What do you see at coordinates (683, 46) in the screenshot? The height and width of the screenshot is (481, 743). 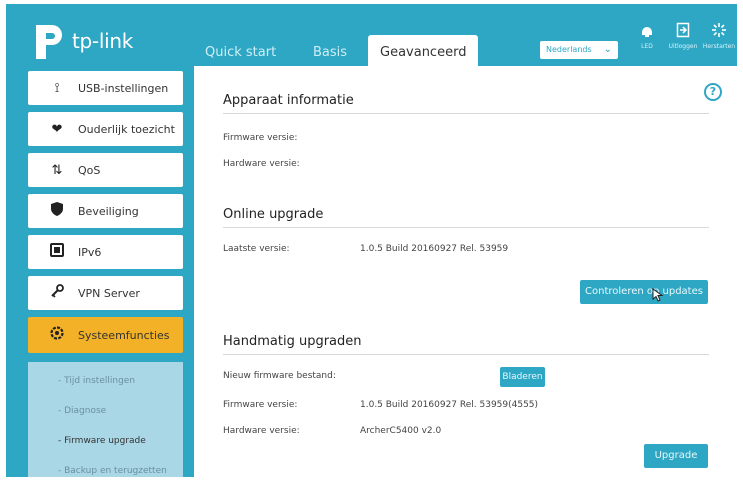 I see `logout-label: Uitloggen` at bounding box center [683, 46].